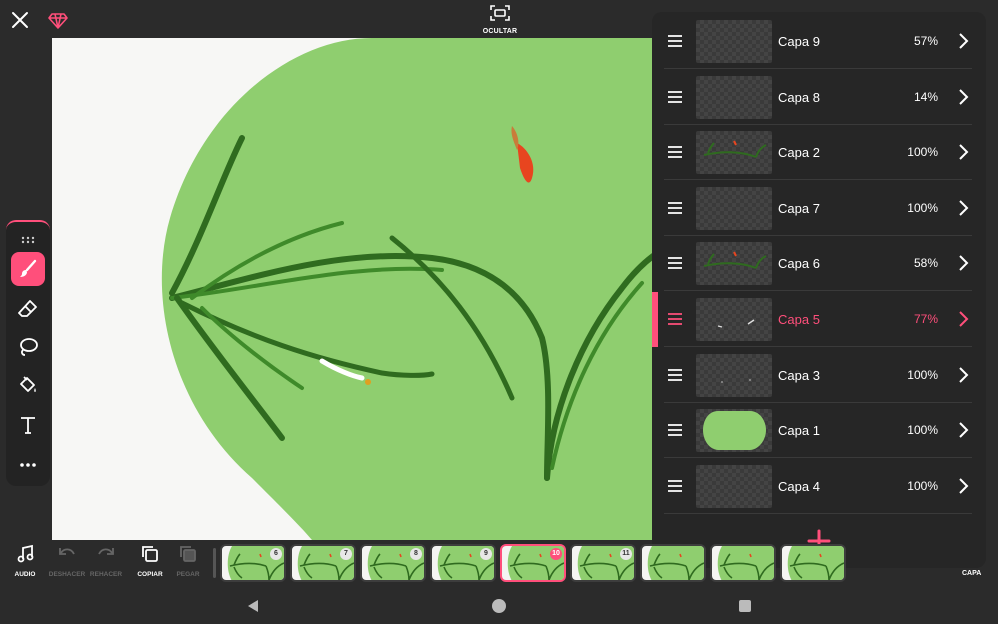 This screenshot has width=998, height=624. I want to click on copy-button: COPIAR, so click(150, 563).